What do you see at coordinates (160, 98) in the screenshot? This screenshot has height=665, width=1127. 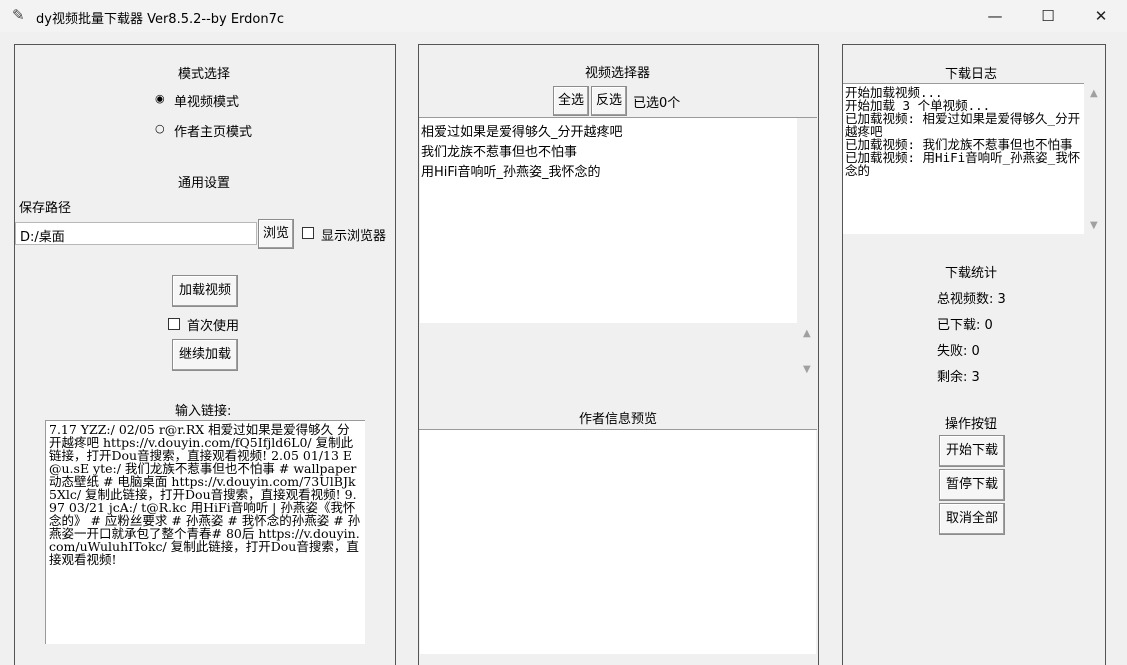 I see `radio-single-selected-icon: ◉` at bounding box center [160, 98].